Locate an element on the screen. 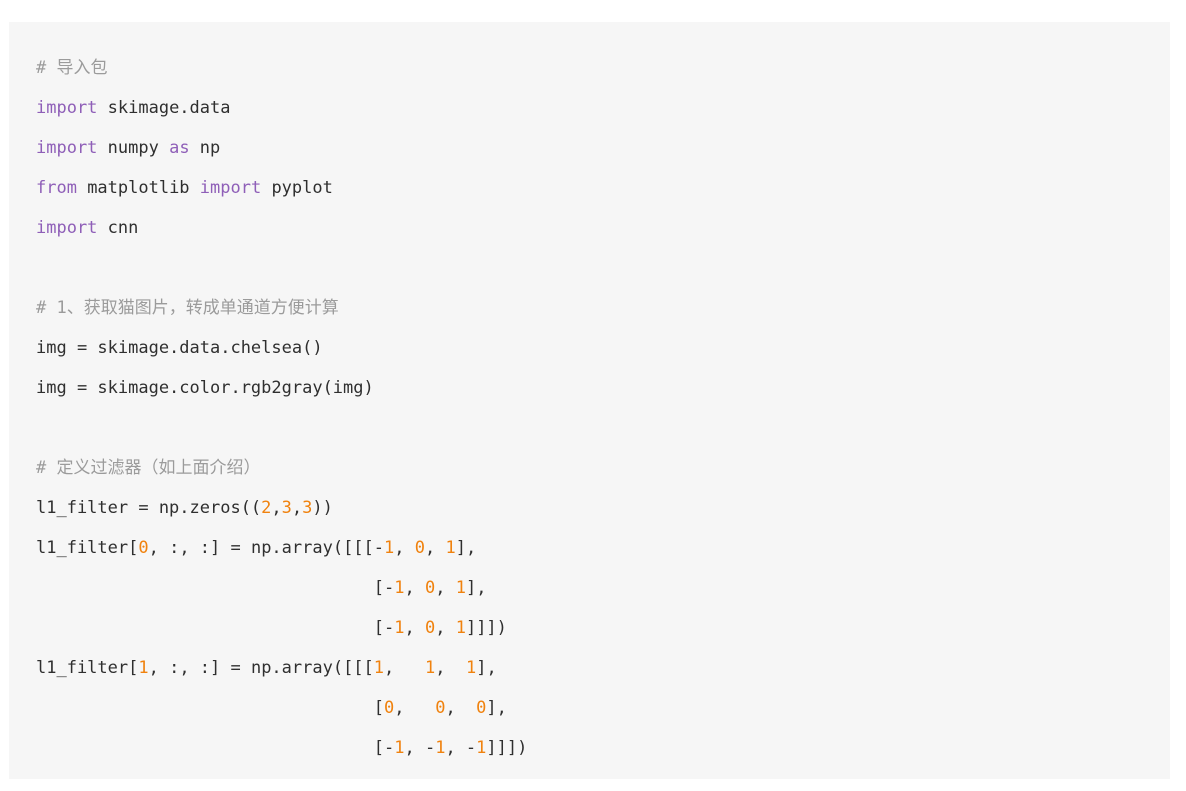 The width and height of the screenshot is (1186, 791). code-token: skimage.data is located at coordinates (164, 108).